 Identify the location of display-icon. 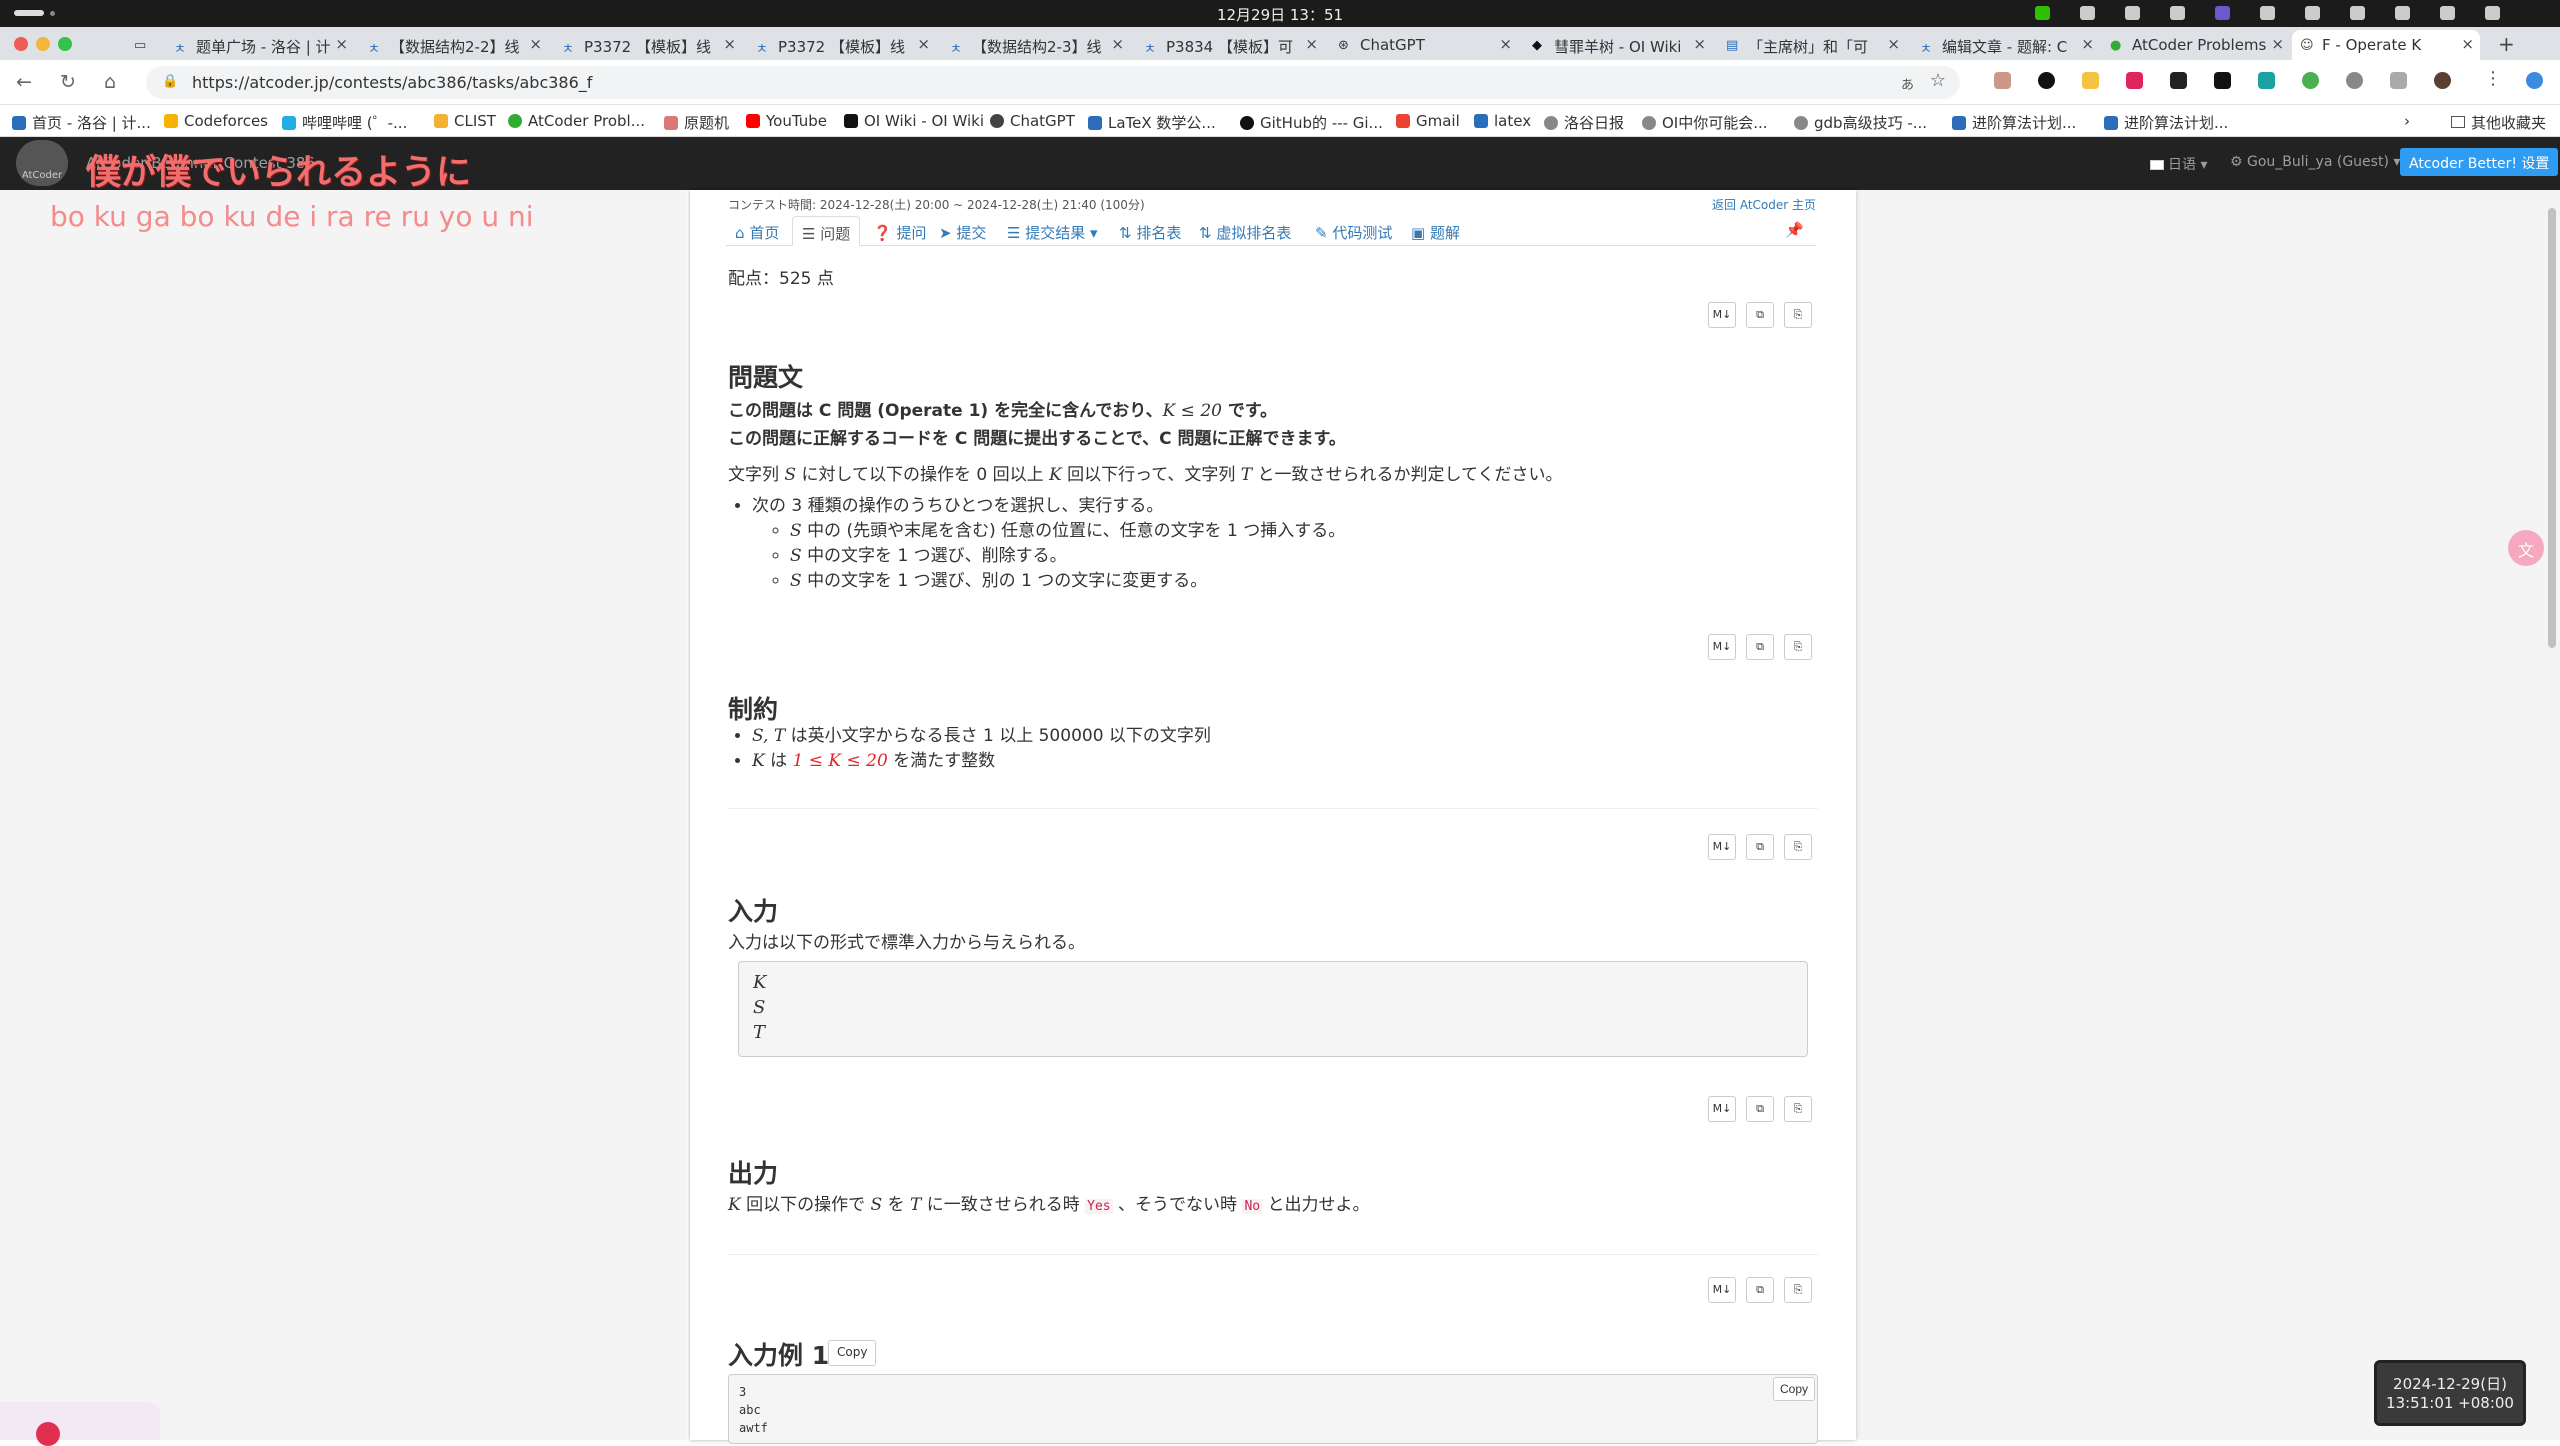
(2402, 13).